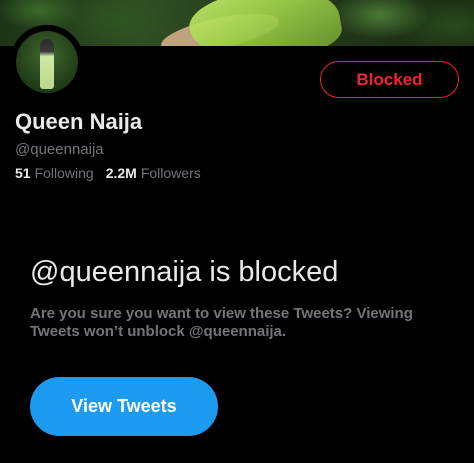 This screenshot has width=474, height=463. I want to click on profile-display-name: Queen Naija, so click(79, 121).